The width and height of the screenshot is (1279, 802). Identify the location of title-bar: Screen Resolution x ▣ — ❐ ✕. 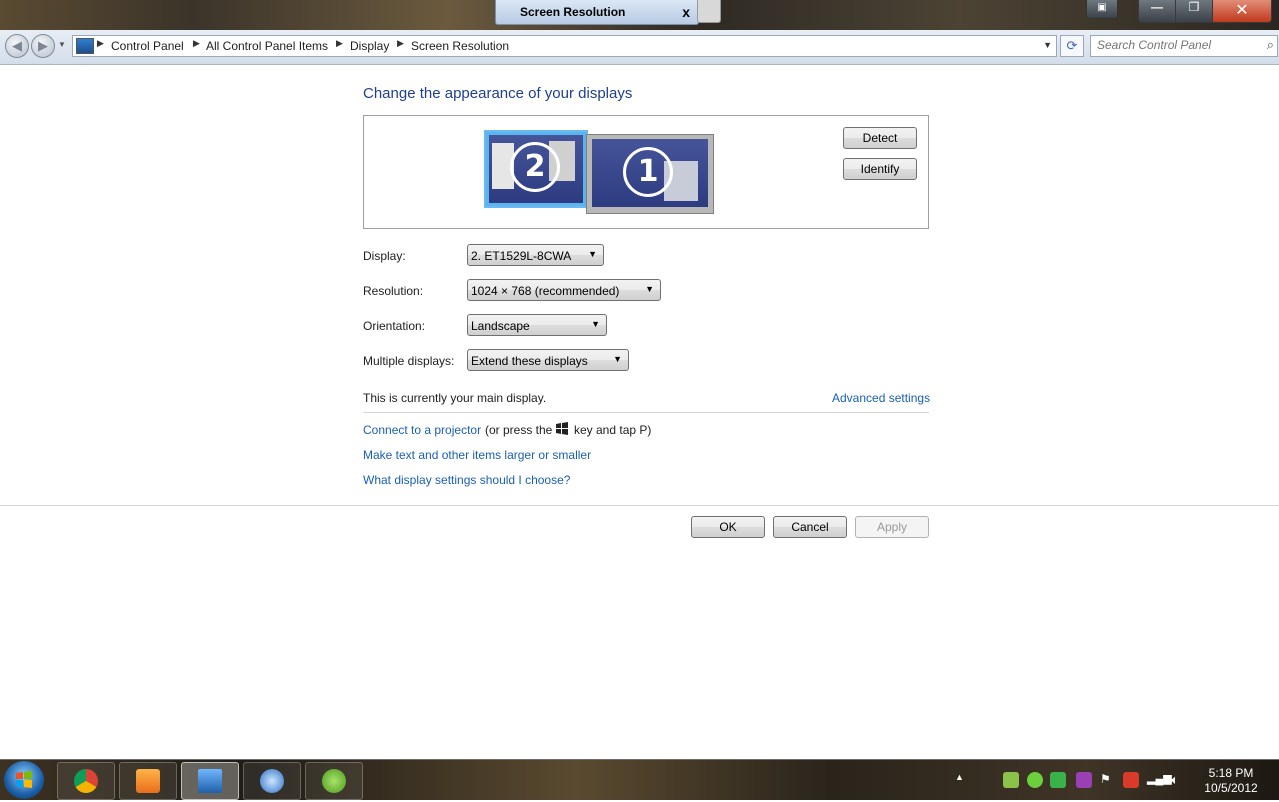
(639, 15).